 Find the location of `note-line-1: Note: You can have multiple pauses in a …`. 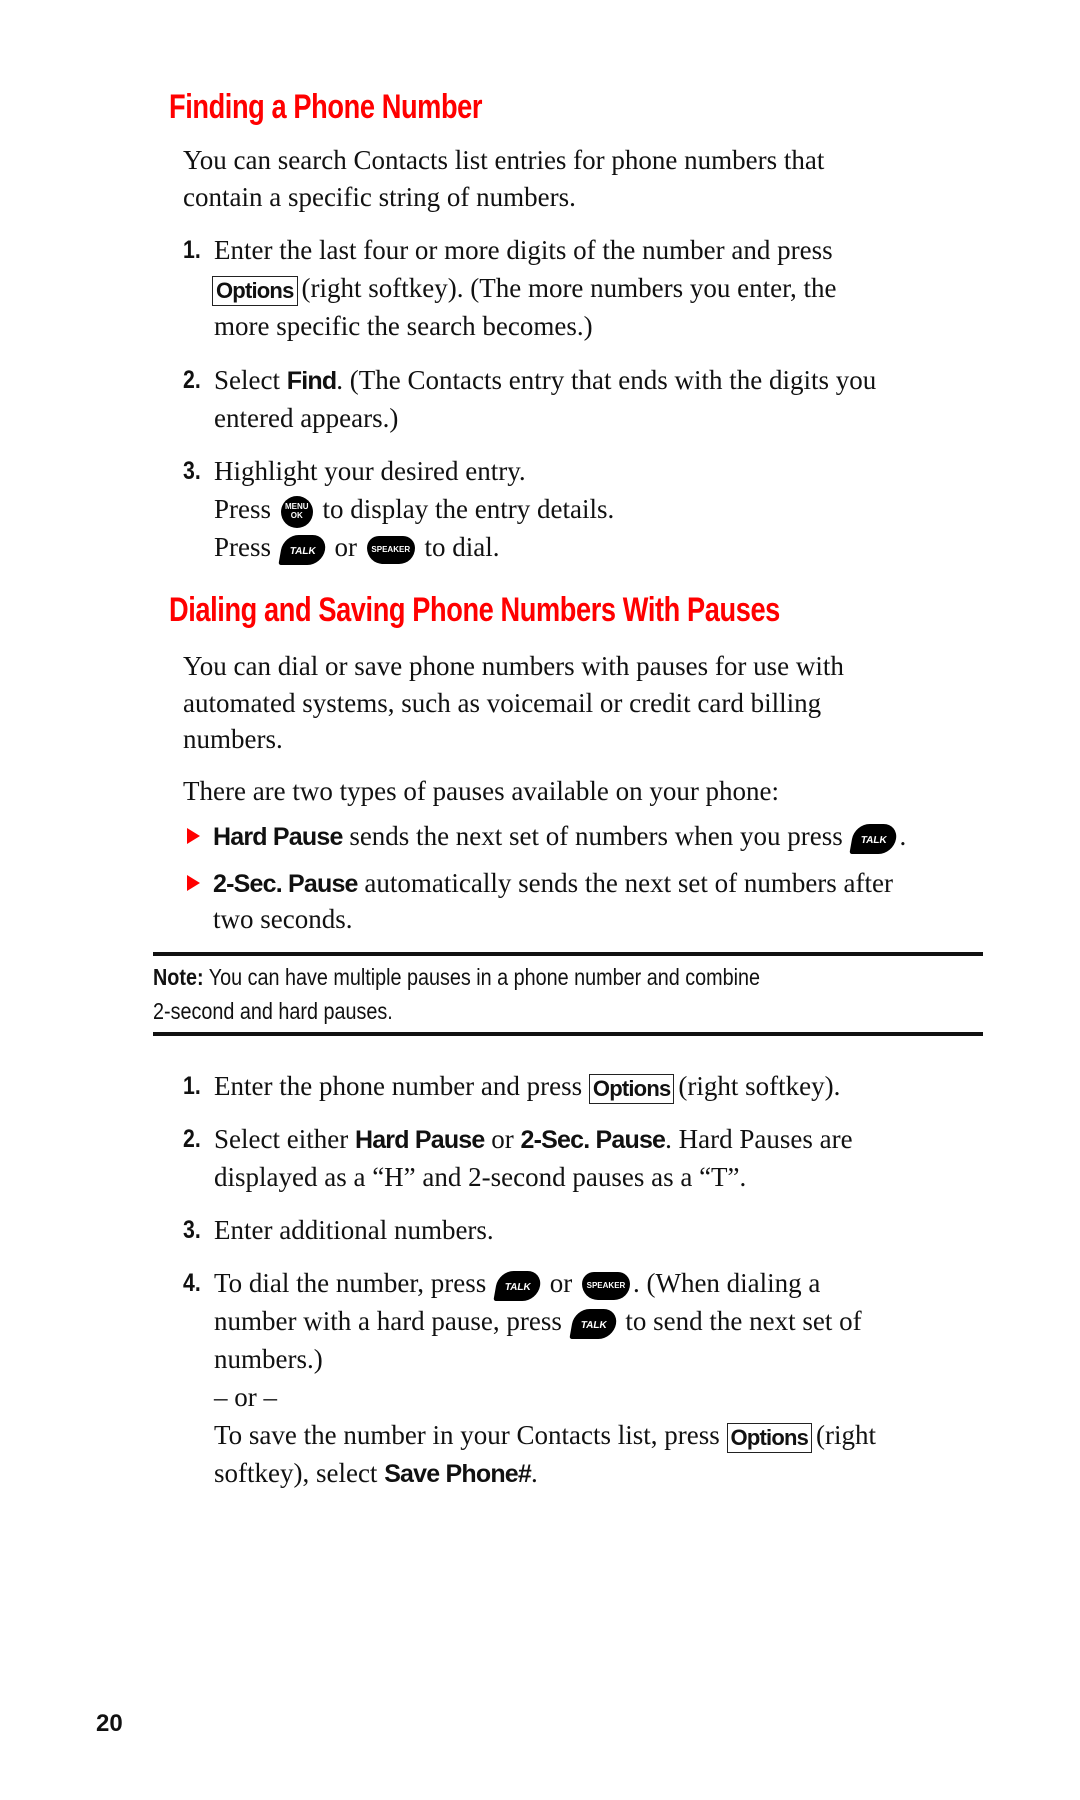

note-line-1: Note: You can have multiple pauses in a … is located at coordinates (456, 977).